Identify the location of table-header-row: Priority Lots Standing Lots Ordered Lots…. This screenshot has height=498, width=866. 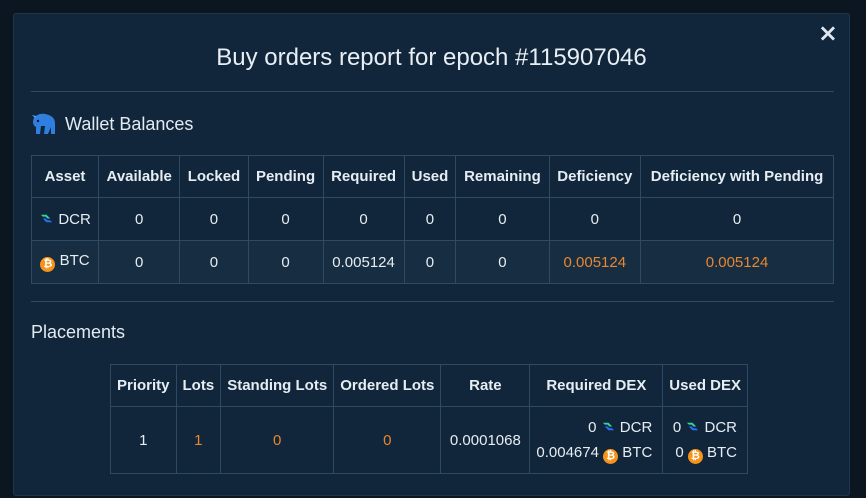
(429, 385).